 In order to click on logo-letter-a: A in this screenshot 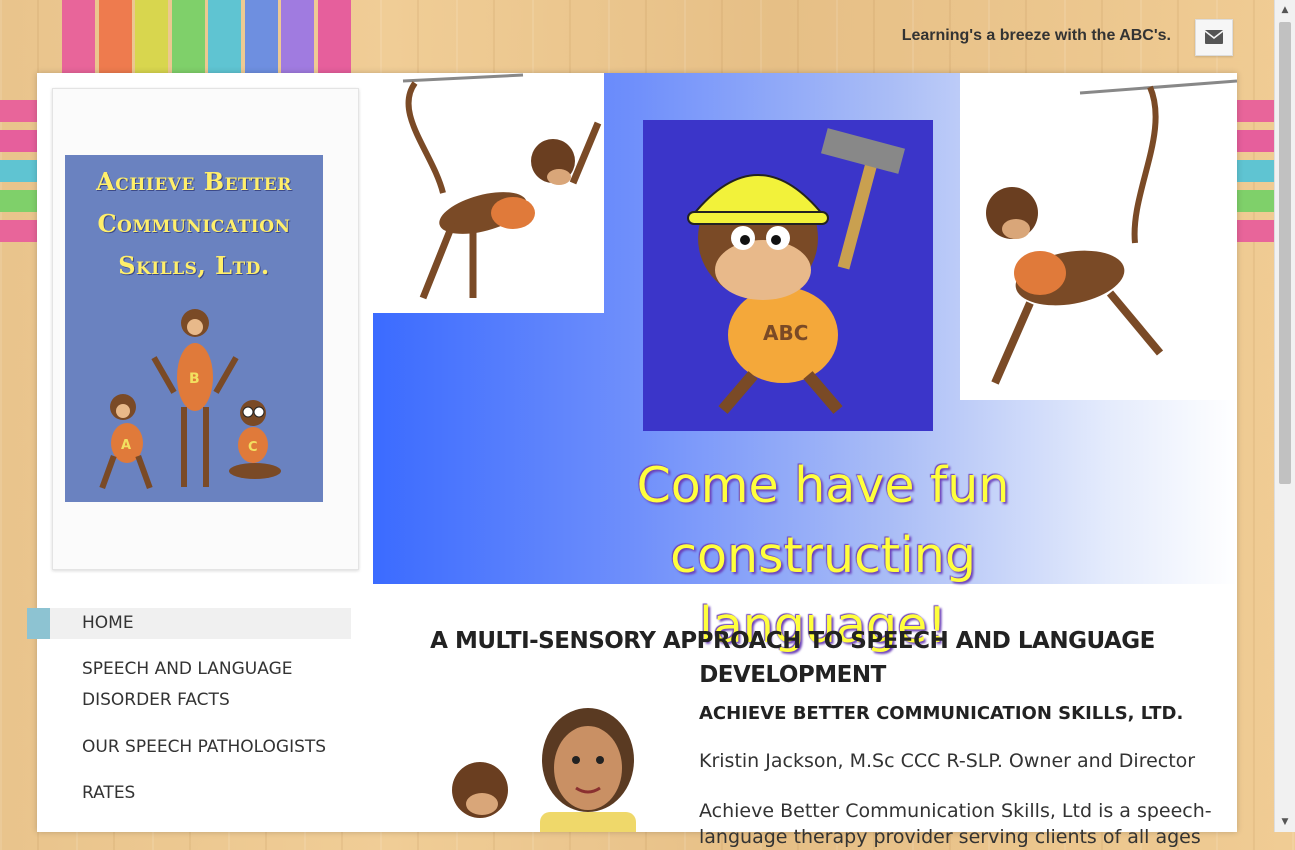, I will do `click(126, 445)`.